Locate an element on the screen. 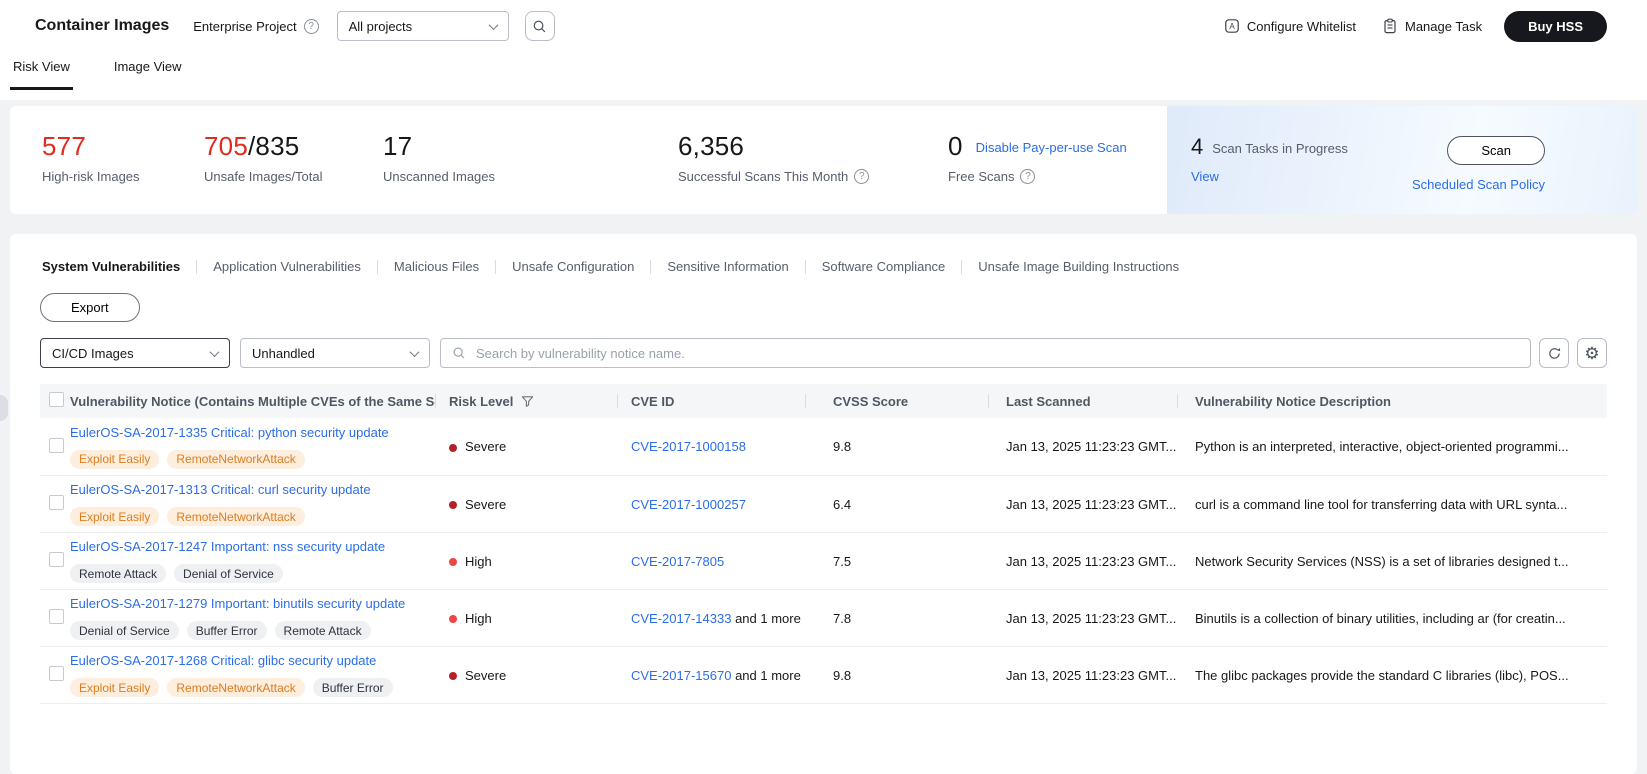 The width and height of the screenshot is (1647, 774). gear-icon is located at coordinates (1591, 353).